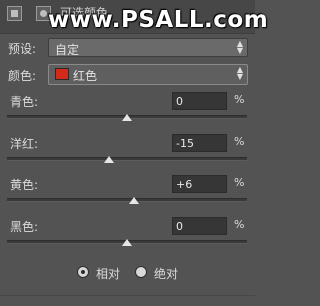 Image resolution: width=320 pixels, height=306 pixels. Describe the element at coordinates (108, 274) in the screenshot. I see `relative-label: 相对` at that location.